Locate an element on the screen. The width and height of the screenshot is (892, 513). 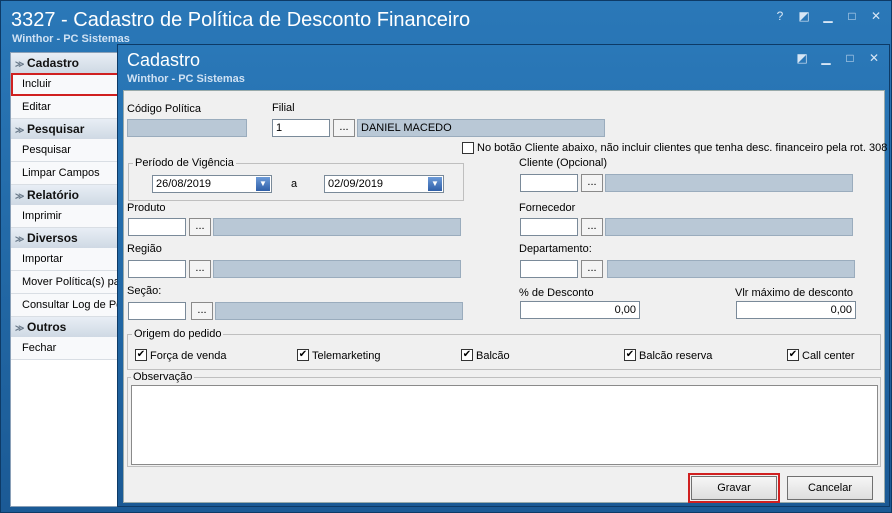
observacao-textarea is located at coordinates (504, 425).